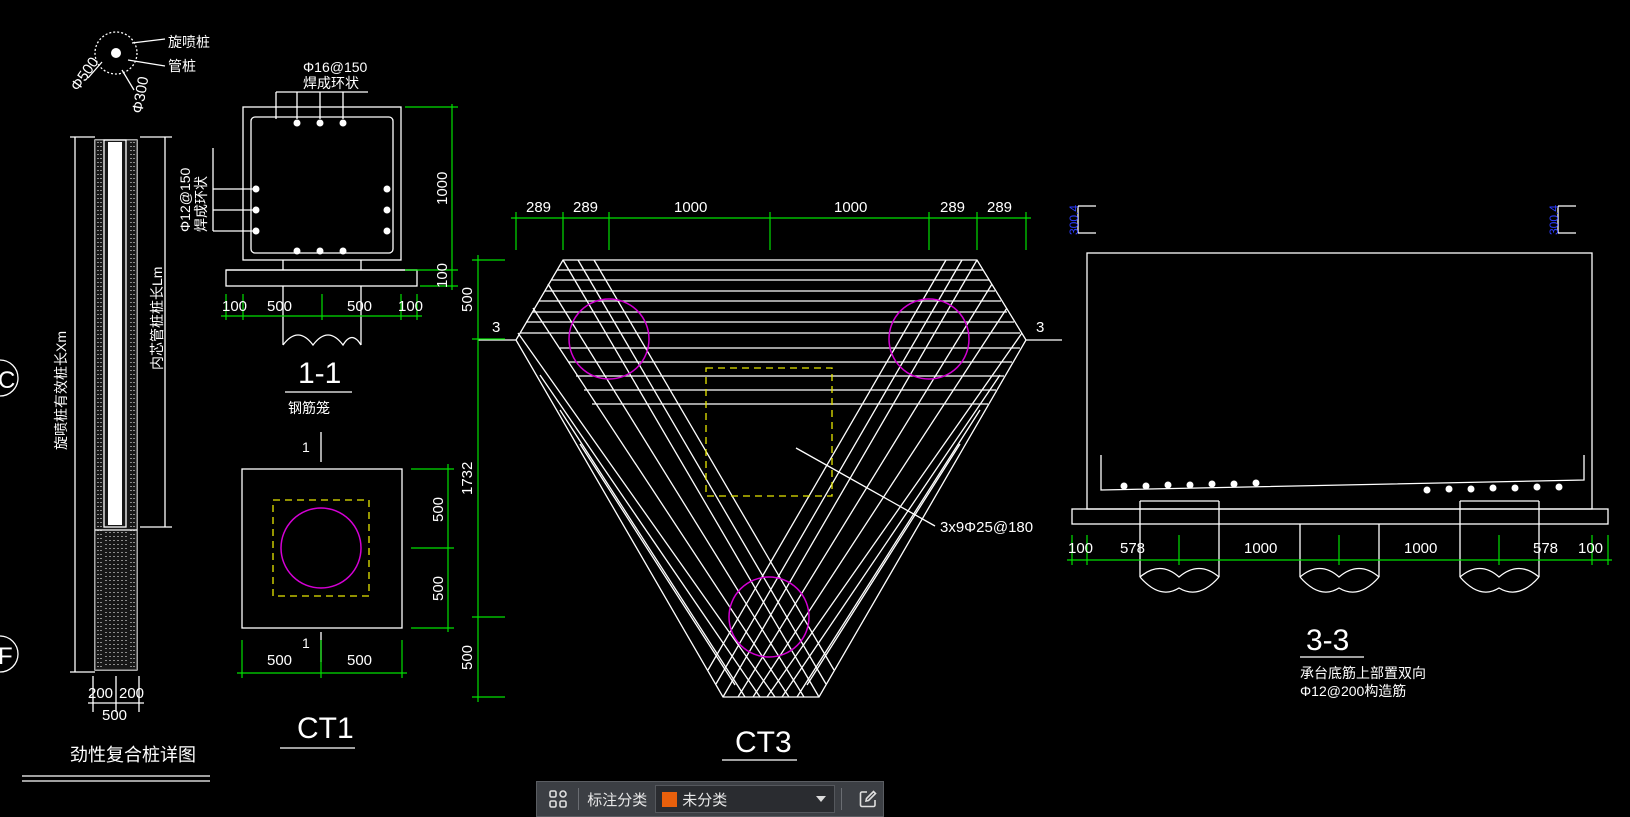 The width and height of the screenshot is (1630, 817). What do you see at coordinates (157, 318) in the screenshot?
I see `label-length-inner: 内芯管桩桩长Lm` at bounding box center [157, 318].